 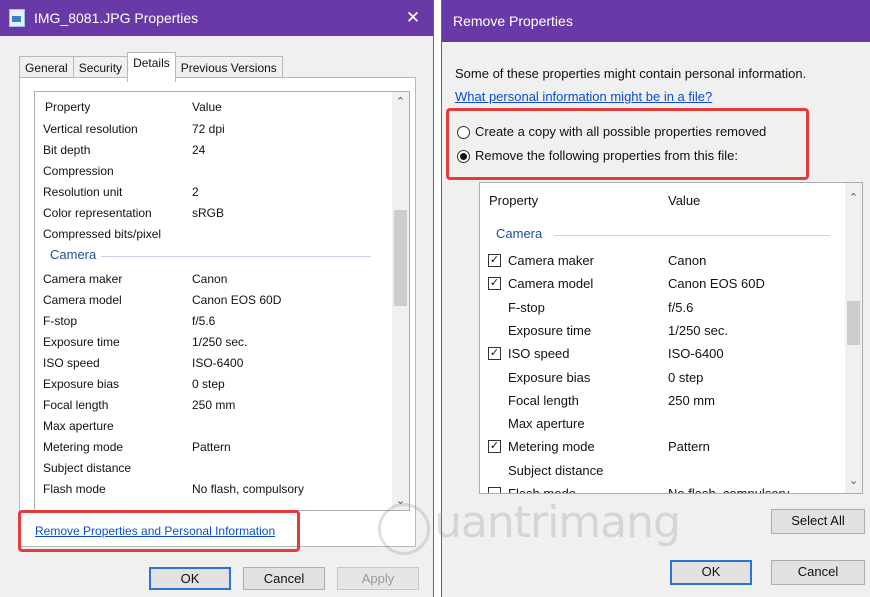 I want to click on watermark: uantrimang, so click(x=529, y=532).